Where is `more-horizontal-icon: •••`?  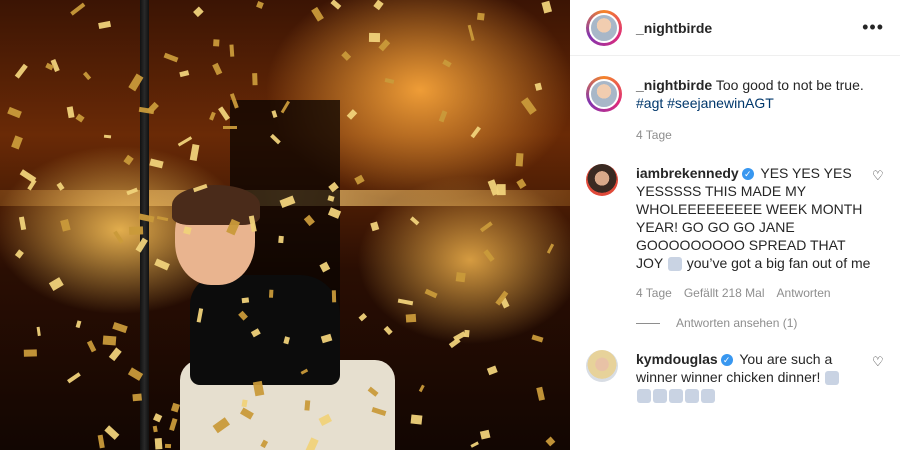 more-horizontal-icon: ••• is located at coordinates (873, 27).